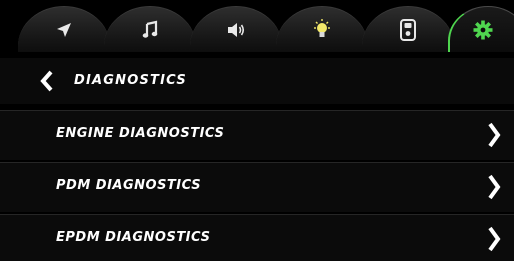  I want to click on music-note-icon, so click(150, 29).